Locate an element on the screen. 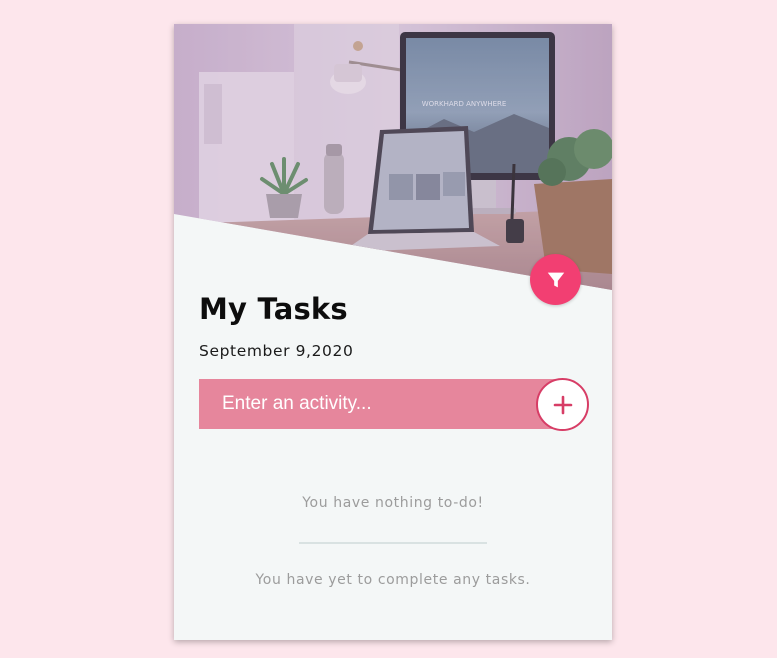  filter-icon is located at coordinates (555, 279).